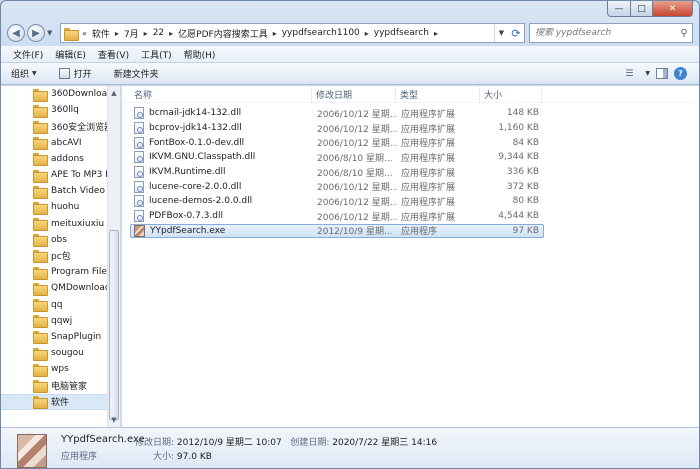  Describe the element at coordinates (60, 321) in the screenshot. I see `tree-item: qqwj` at that location.